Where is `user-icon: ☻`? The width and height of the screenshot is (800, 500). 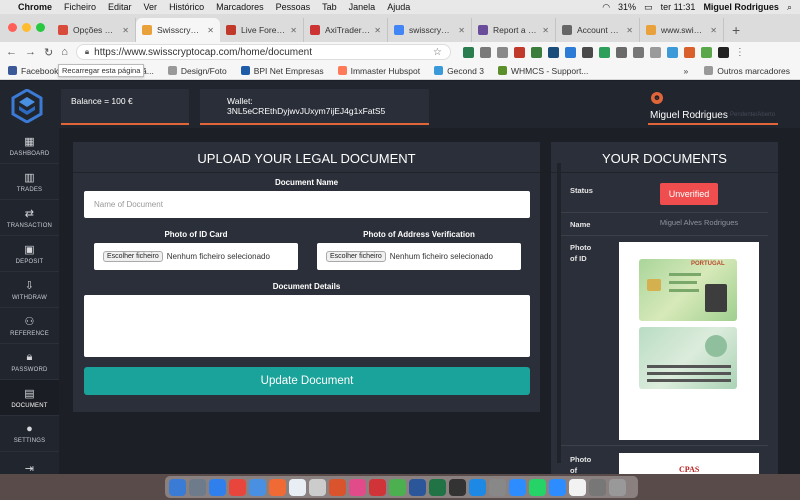 user-icon: ☻ is located at coordinates (657, 98).